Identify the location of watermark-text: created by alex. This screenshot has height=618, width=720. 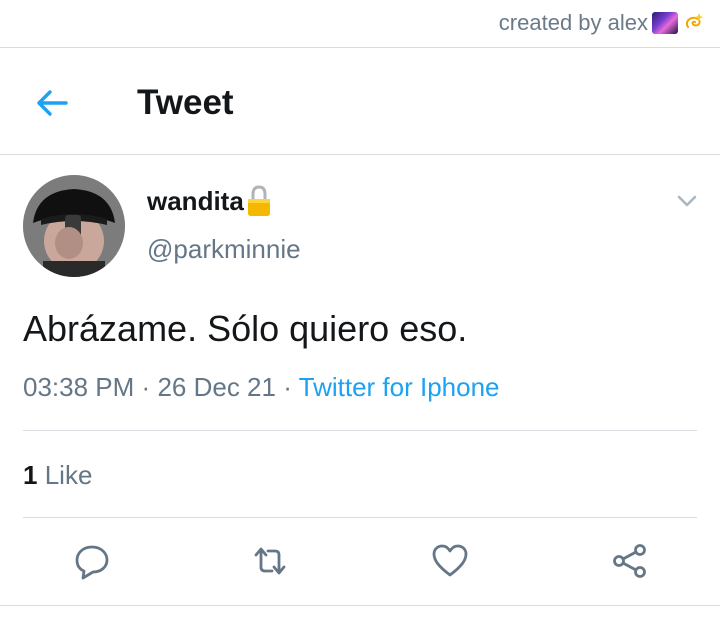
(573, 22).